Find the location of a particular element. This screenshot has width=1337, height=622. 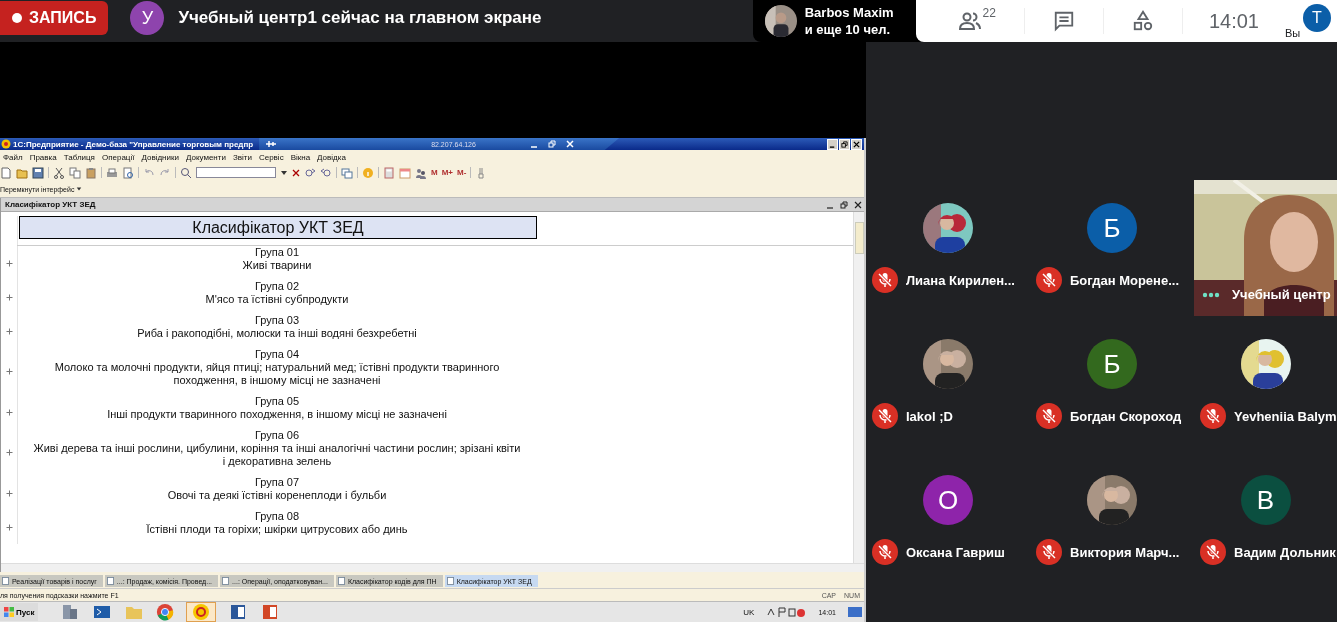

calculator-icon is located at coordinates (389, 172).